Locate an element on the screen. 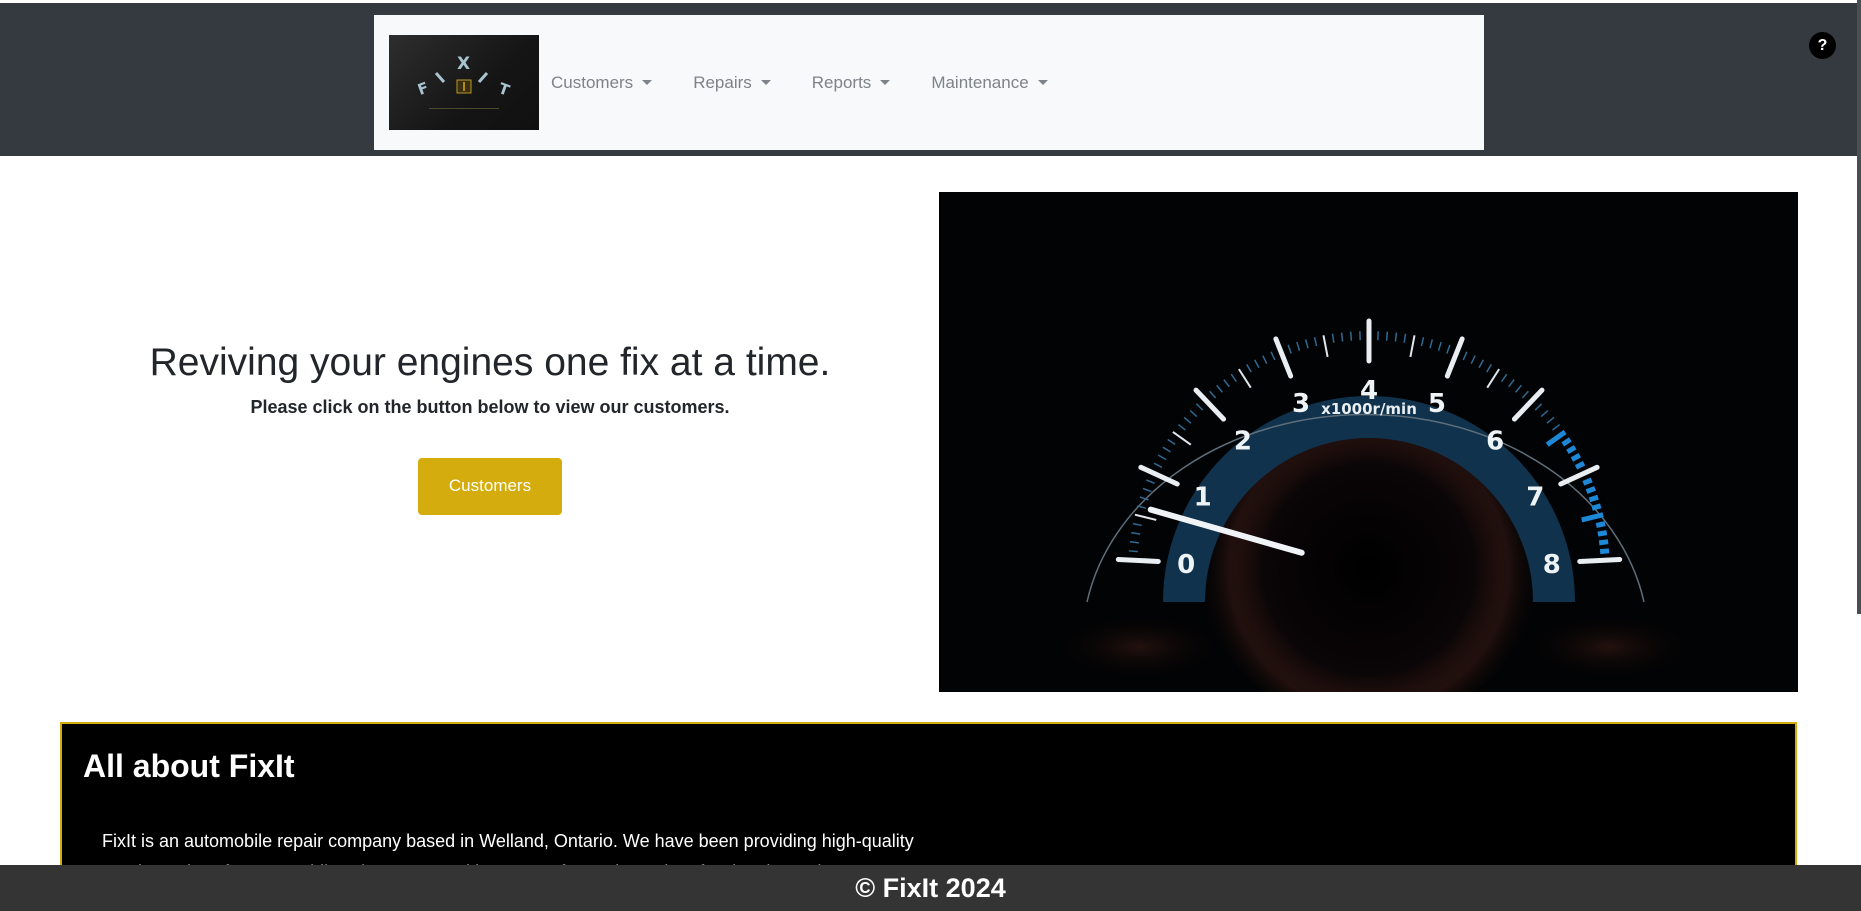 The height and width of the screenshot is (911, 1861). menu-repairs-label: Repairs is located at coordinates (722, 82).